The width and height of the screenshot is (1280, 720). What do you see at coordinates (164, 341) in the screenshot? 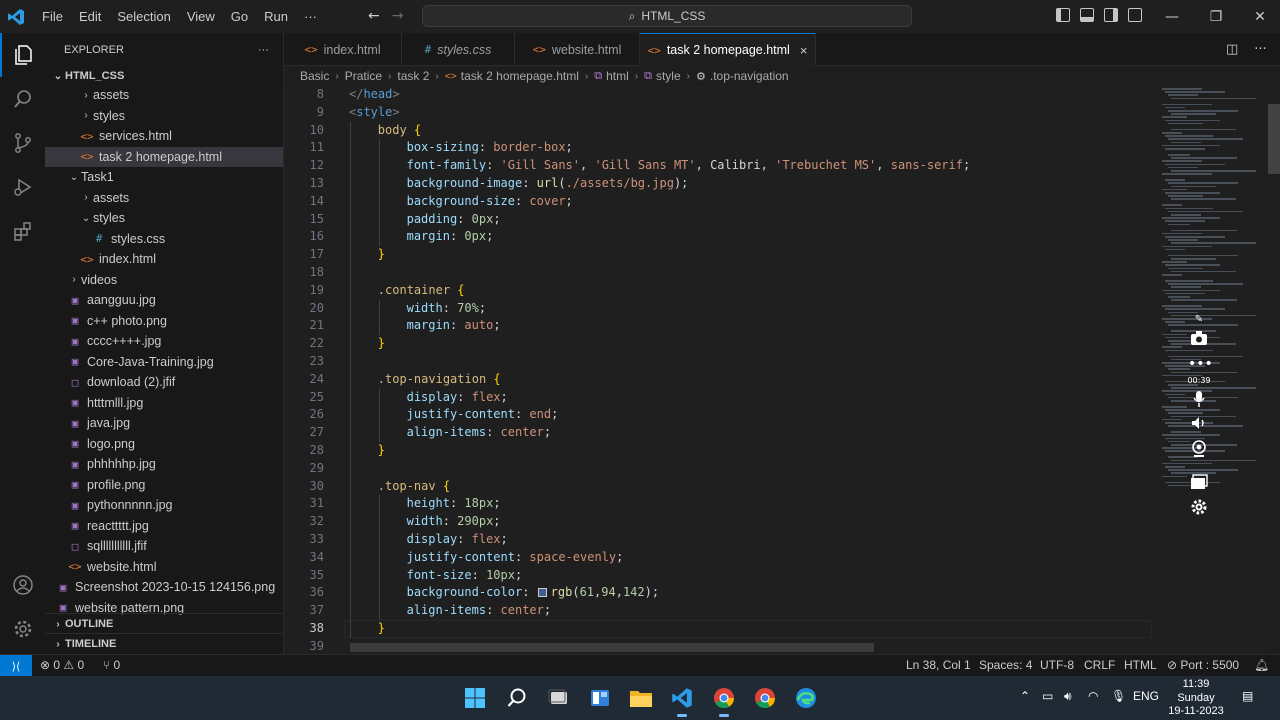
I see `tree-file: ▣ cccc++++.jpg` at bounding box center [164, 341].